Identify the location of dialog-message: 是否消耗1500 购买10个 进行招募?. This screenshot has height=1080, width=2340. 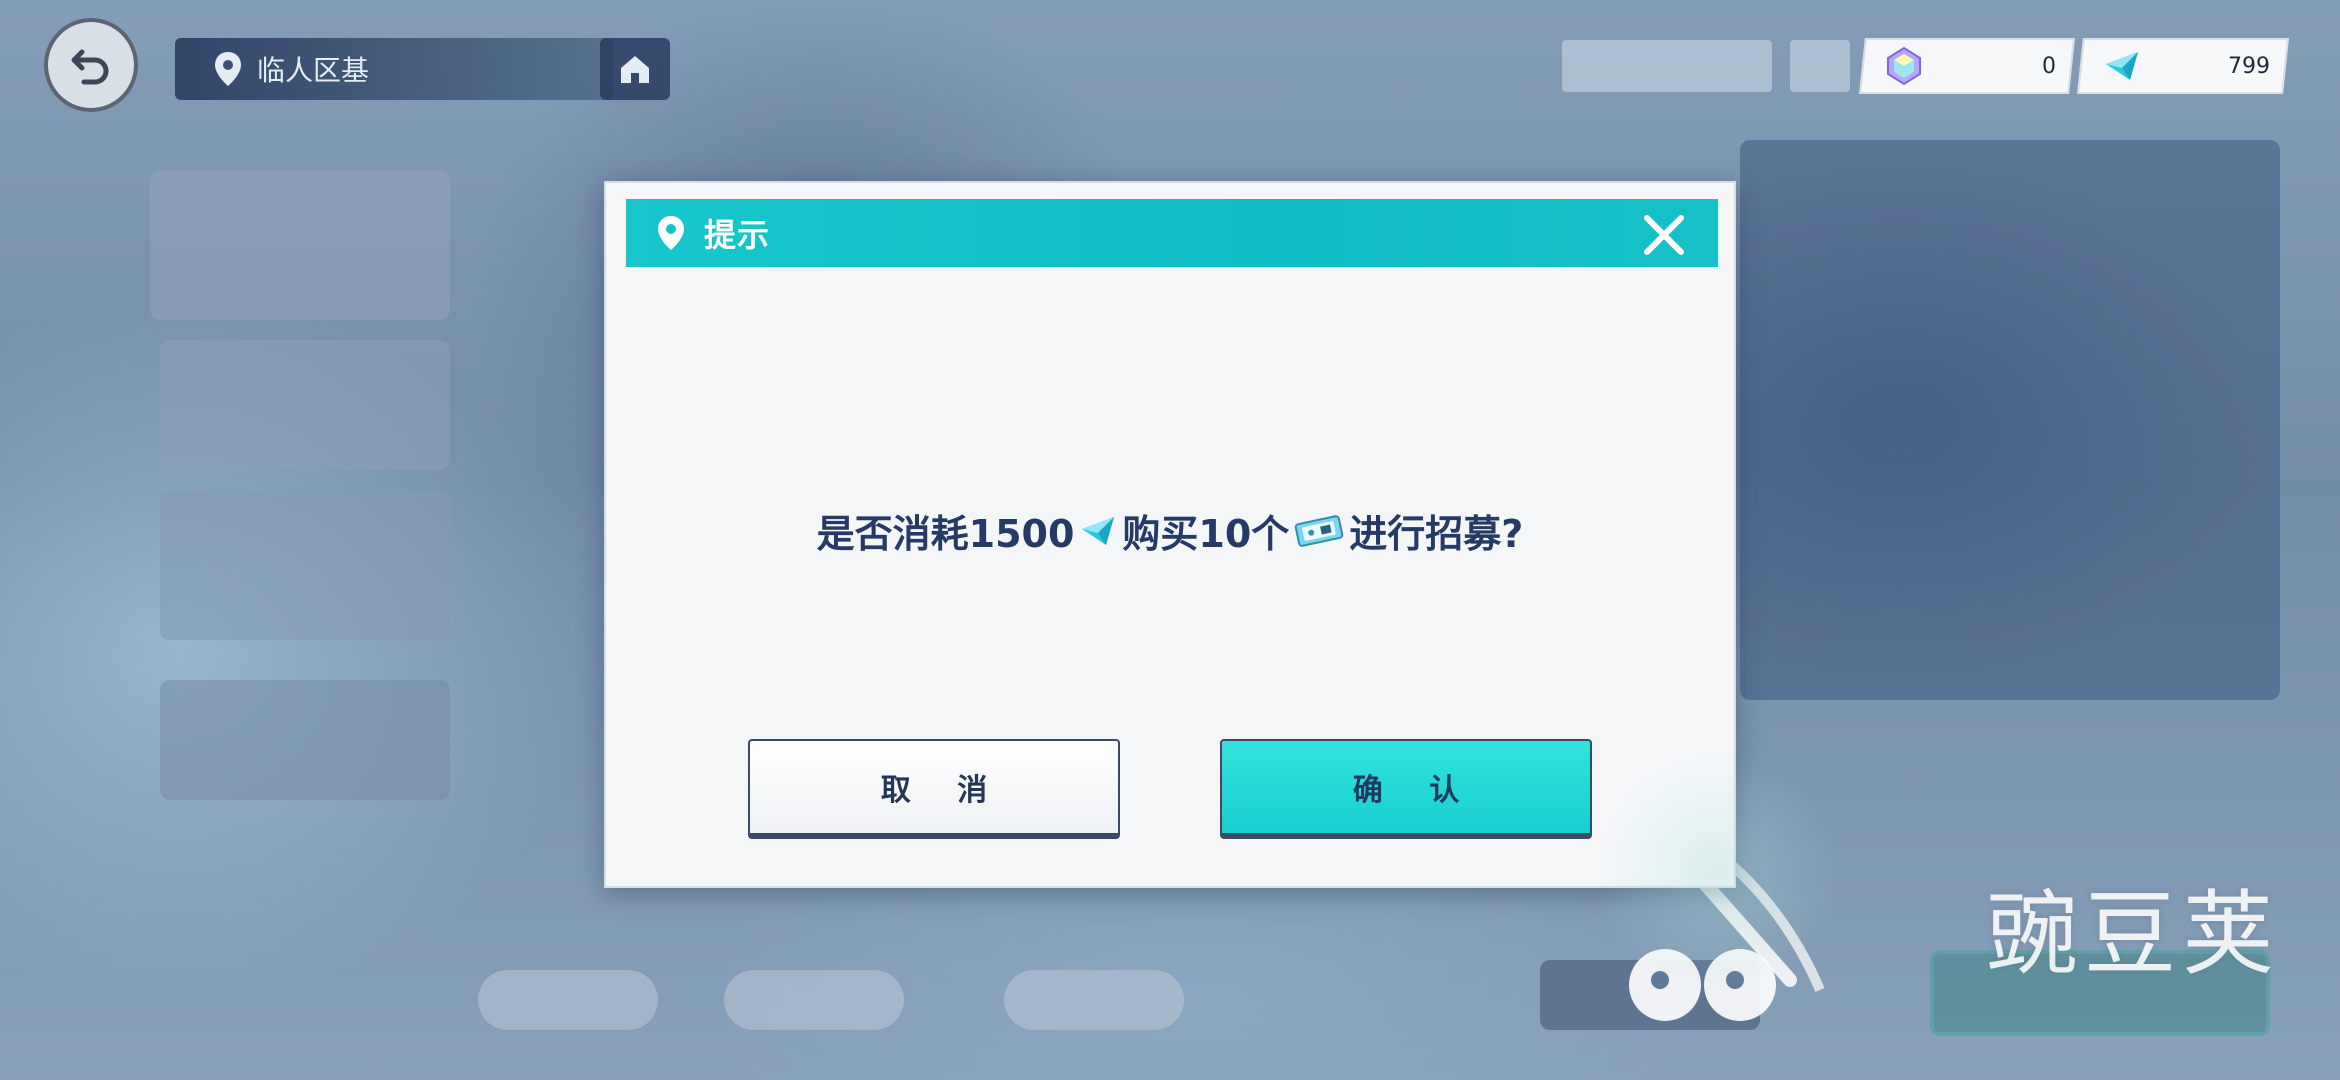
(1170, 530).